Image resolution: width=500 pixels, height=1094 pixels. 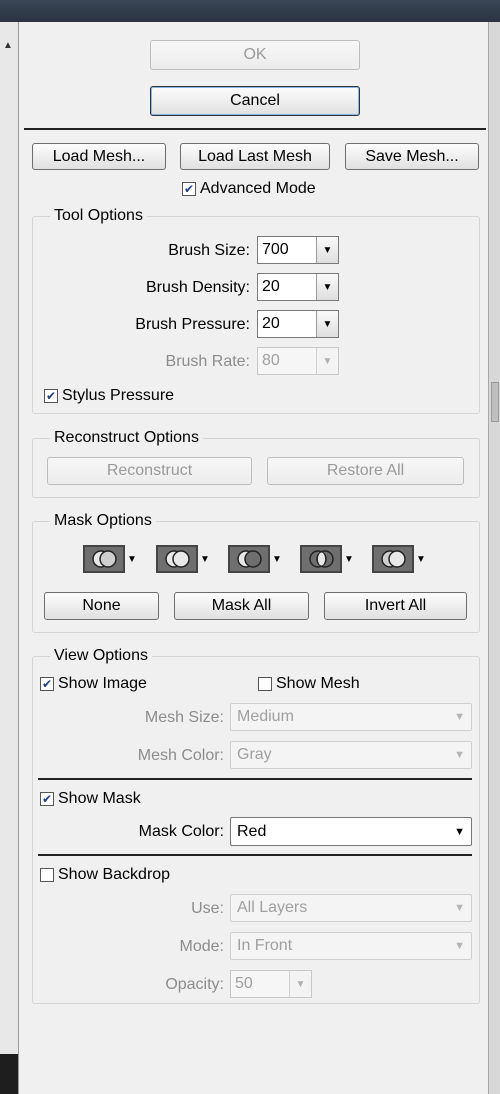 I want to click on show-image-checkbox: ✔ Show Image, so click(x=93, y=684).